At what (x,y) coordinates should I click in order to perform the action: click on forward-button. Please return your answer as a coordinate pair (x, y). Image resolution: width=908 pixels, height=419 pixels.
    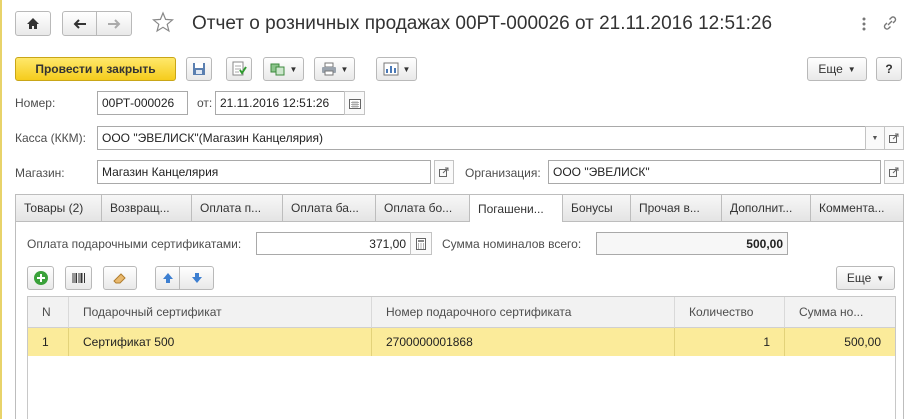
    Looking at the image, I should click on (114, 23).